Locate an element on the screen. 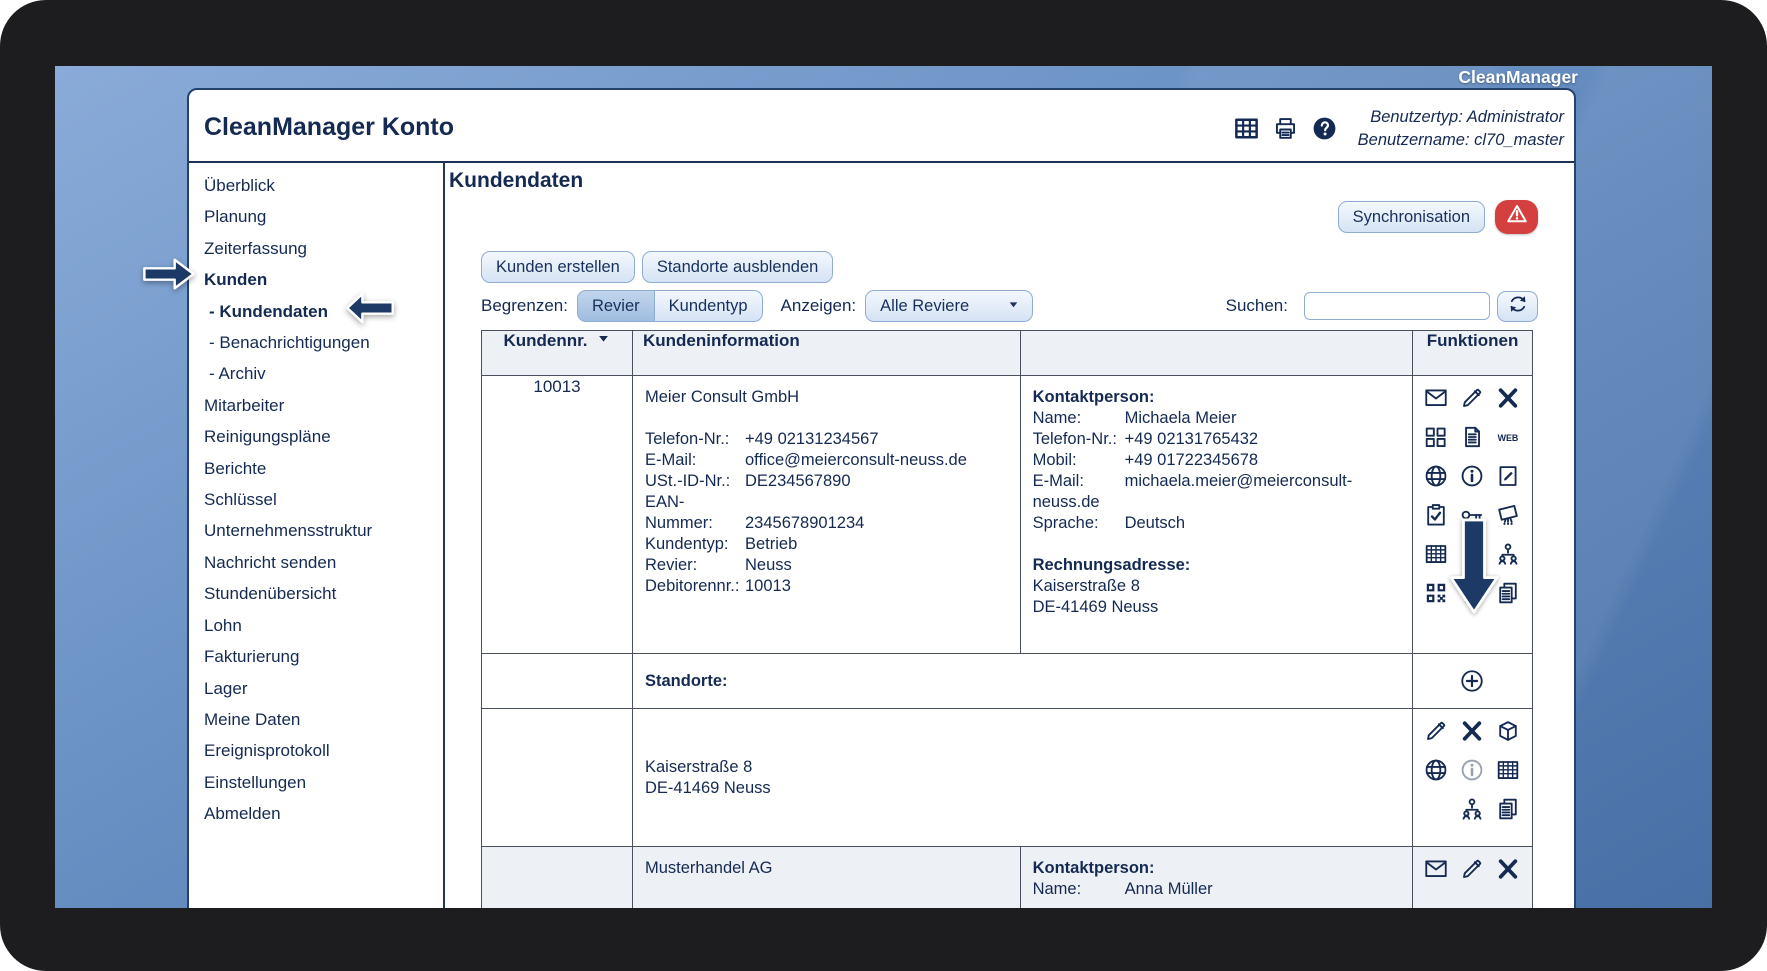  field-label: Kundentyp: is located at coordinates (687, 544).